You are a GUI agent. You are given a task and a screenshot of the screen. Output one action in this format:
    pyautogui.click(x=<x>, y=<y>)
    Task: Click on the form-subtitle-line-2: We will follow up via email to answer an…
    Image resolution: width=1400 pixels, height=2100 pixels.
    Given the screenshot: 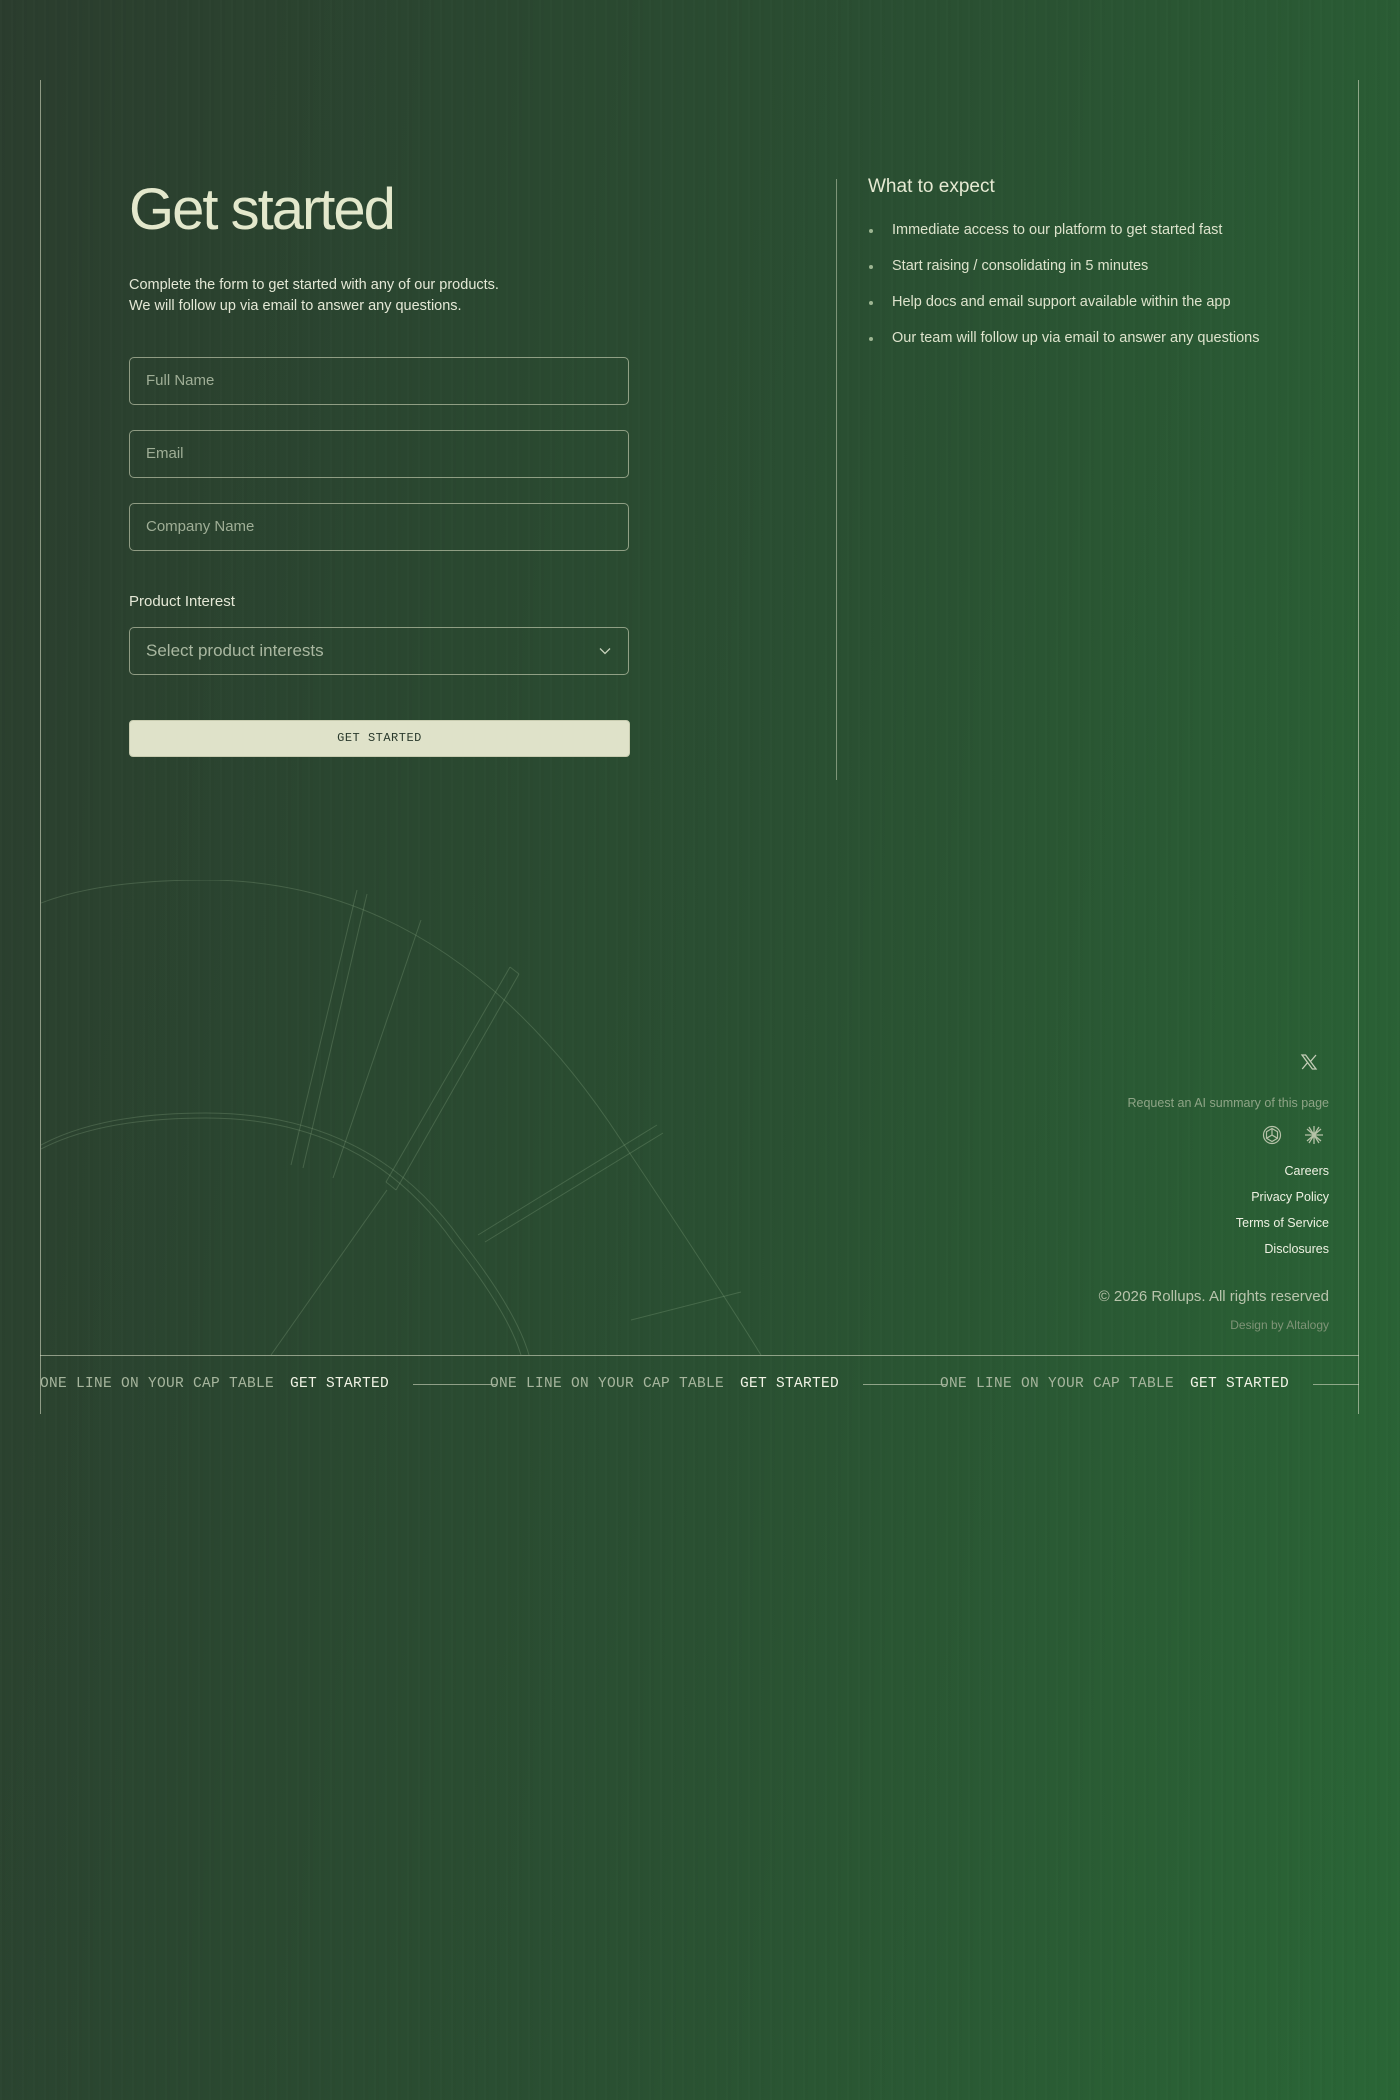 What is the action you would take?
    pyautogui.click(x=295, y=305)
    